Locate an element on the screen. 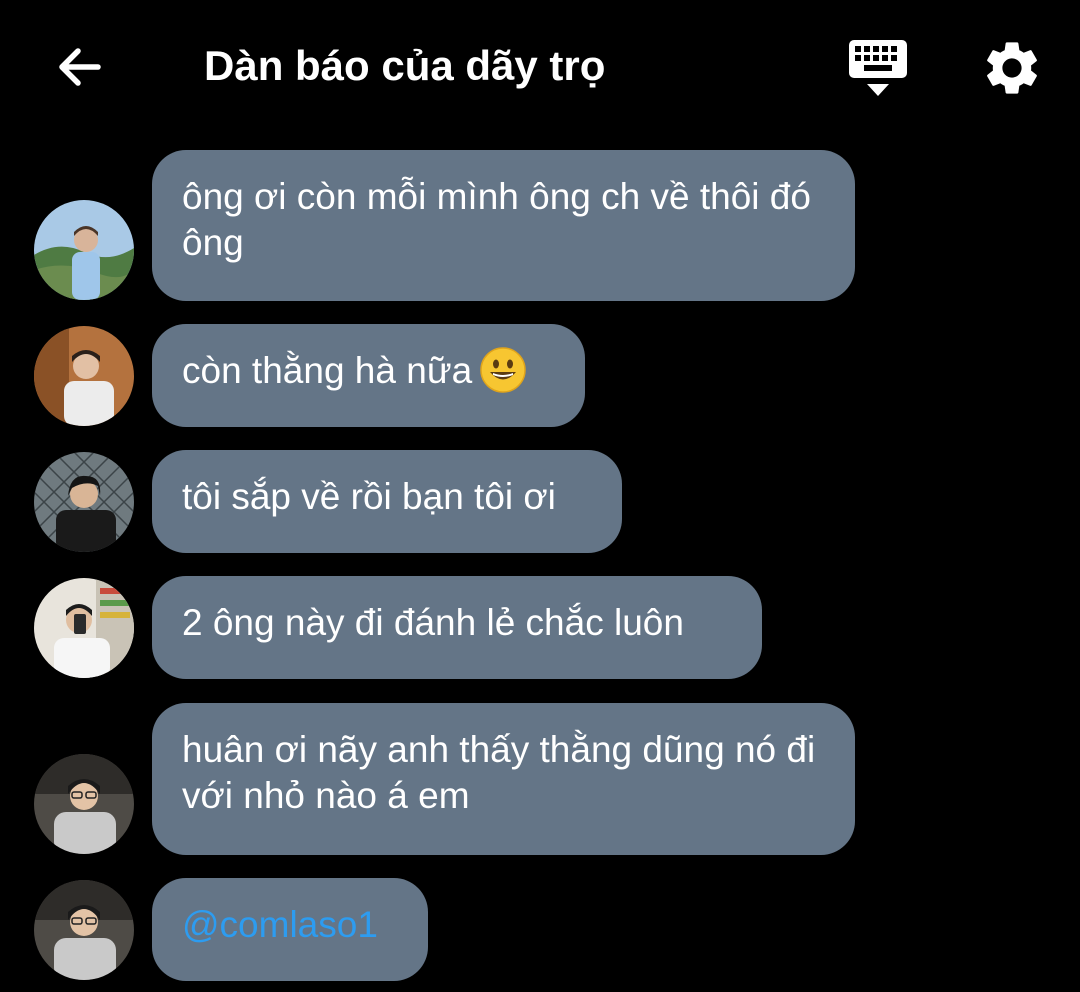  message-text: còn thằng hà nữa is located at coordinates (327, 370).